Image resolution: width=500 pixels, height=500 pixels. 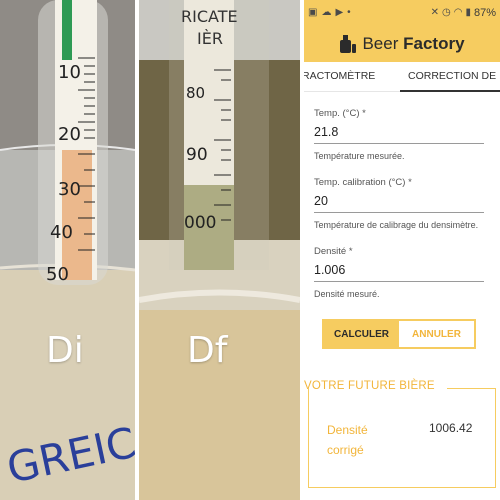 I want to click on temp-calibration-input: 20, so click(x=399, y=200).